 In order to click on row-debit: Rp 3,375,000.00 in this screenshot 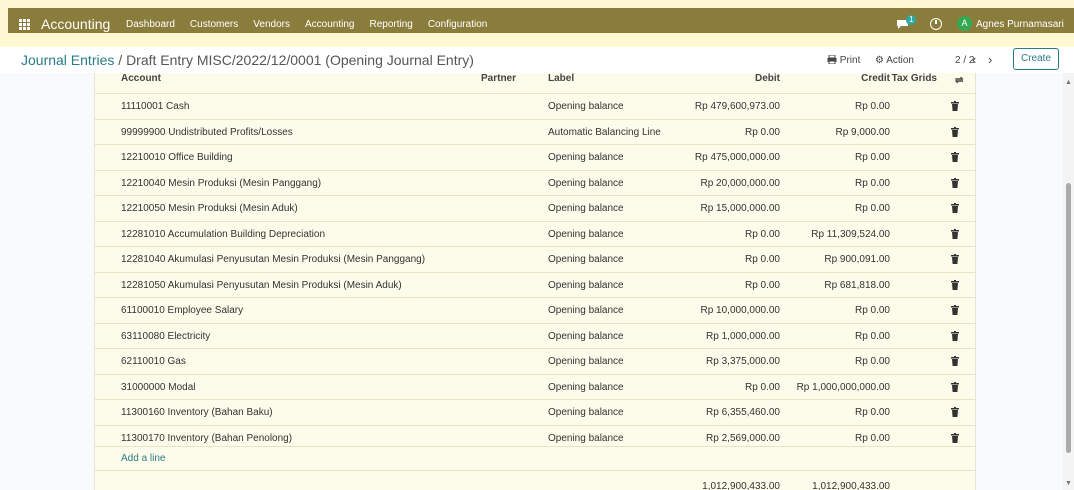, I will do `click(743, 361)`.